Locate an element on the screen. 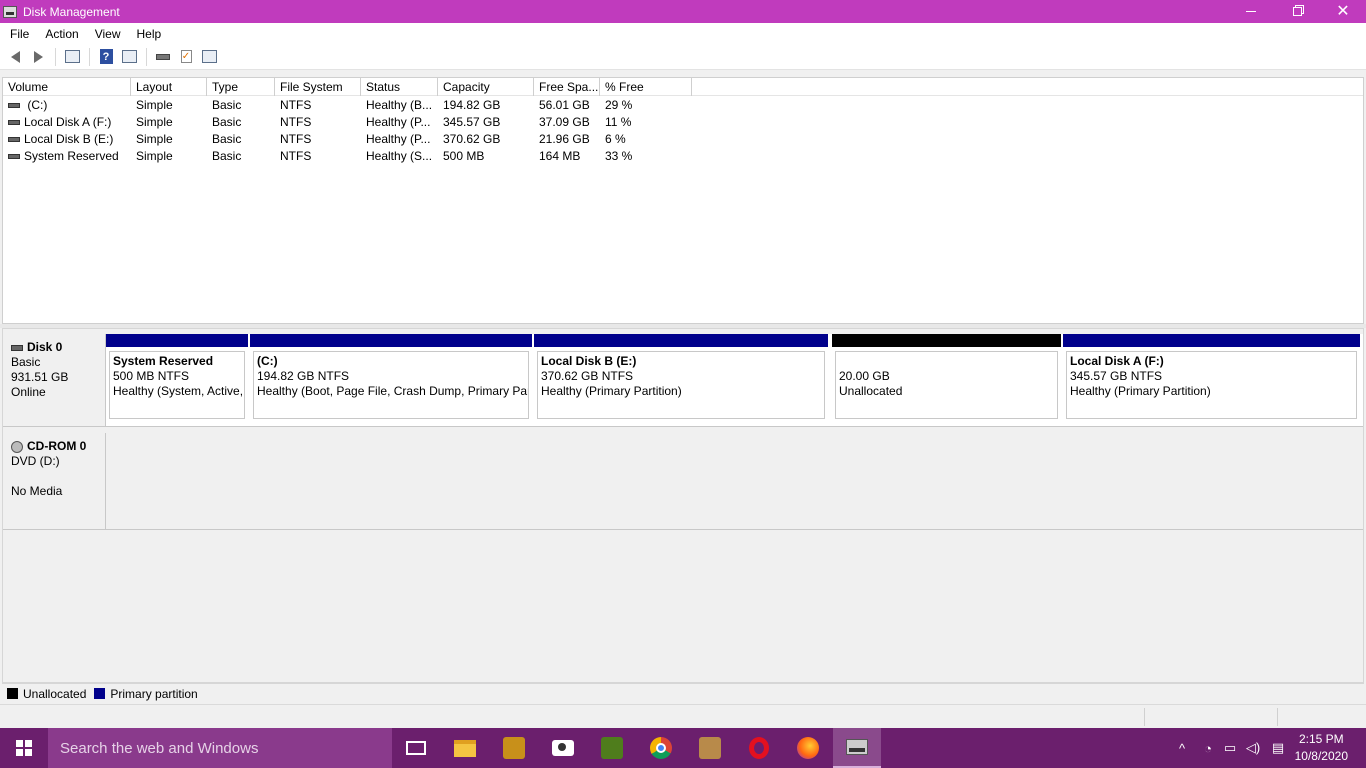 Image resolution: width=1366 pixels, height=768 pixels. partition-unallocated: 20.00 GB Unallocated is located at coordinates (946, 378).